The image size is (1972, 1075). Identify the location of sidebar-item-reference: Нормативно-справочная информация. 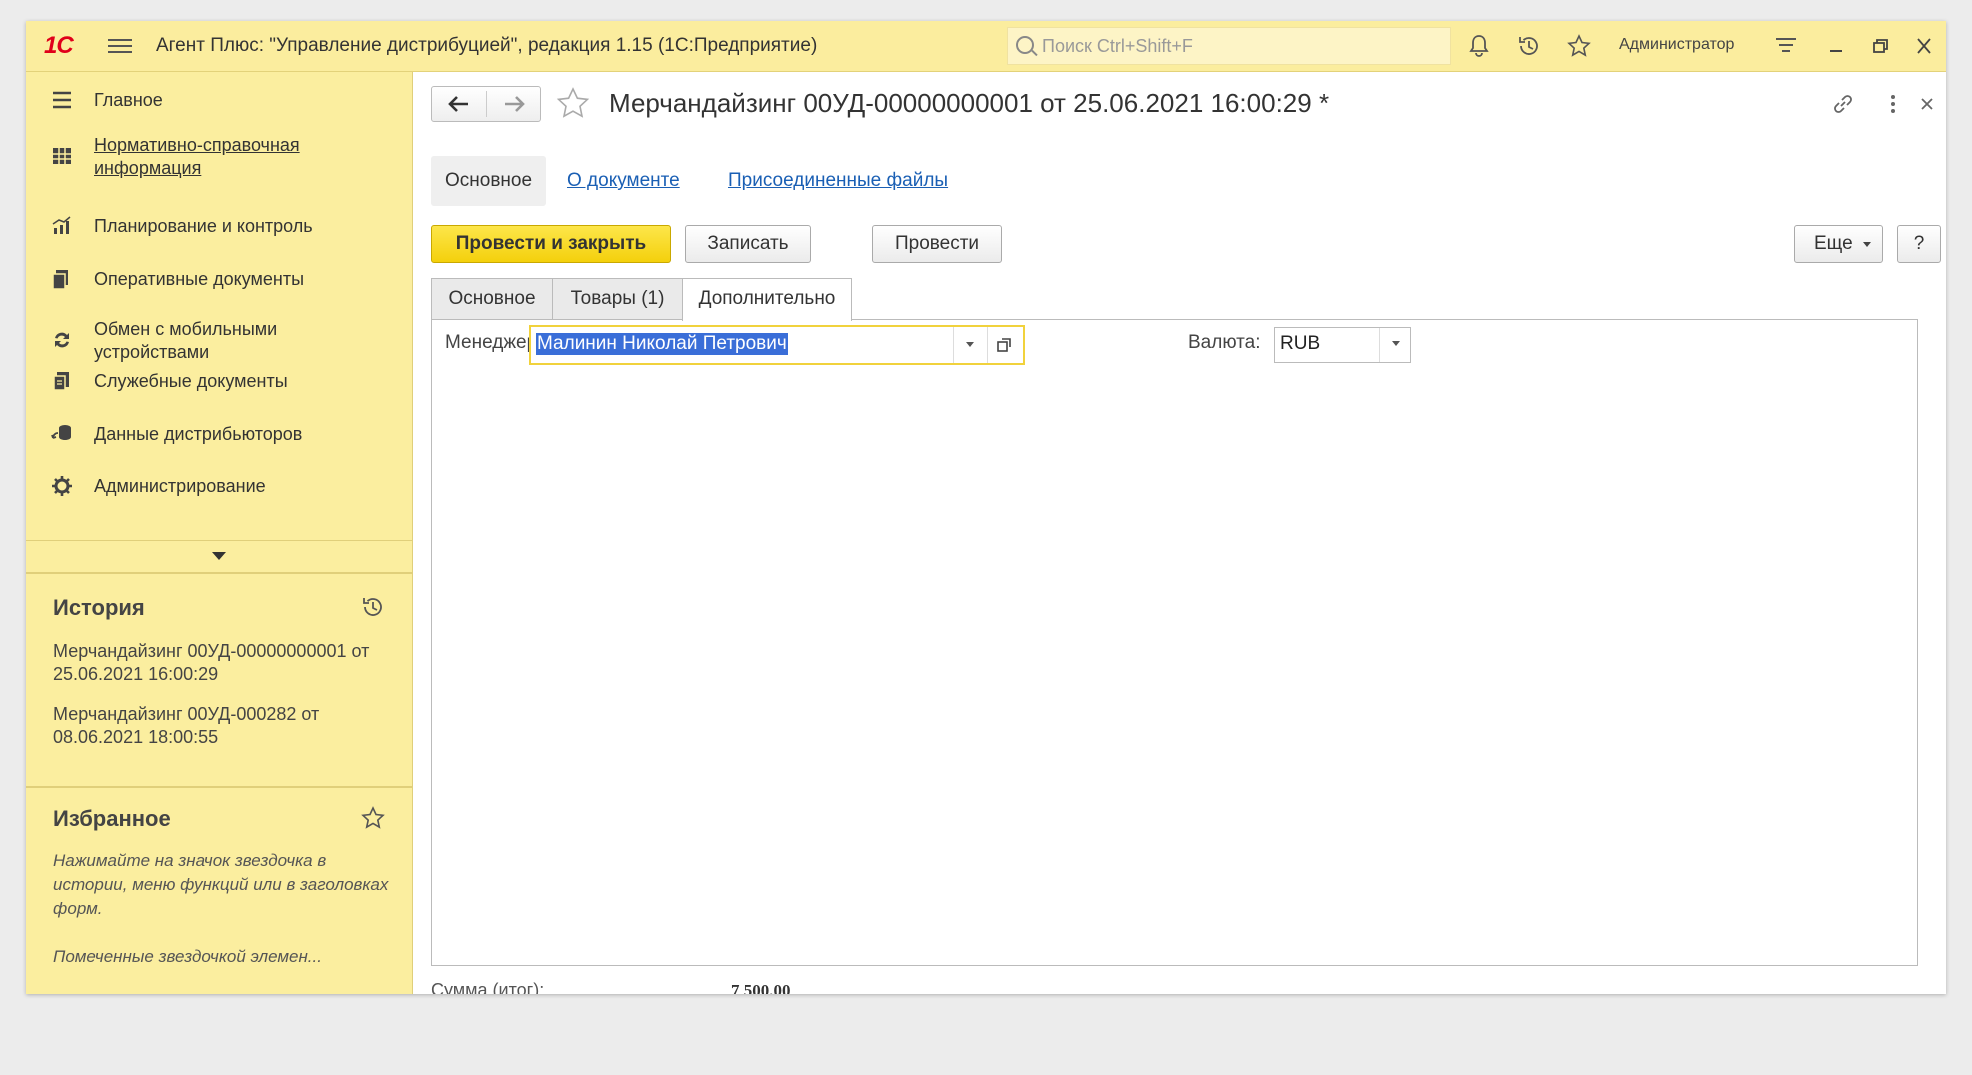
(219, 157).